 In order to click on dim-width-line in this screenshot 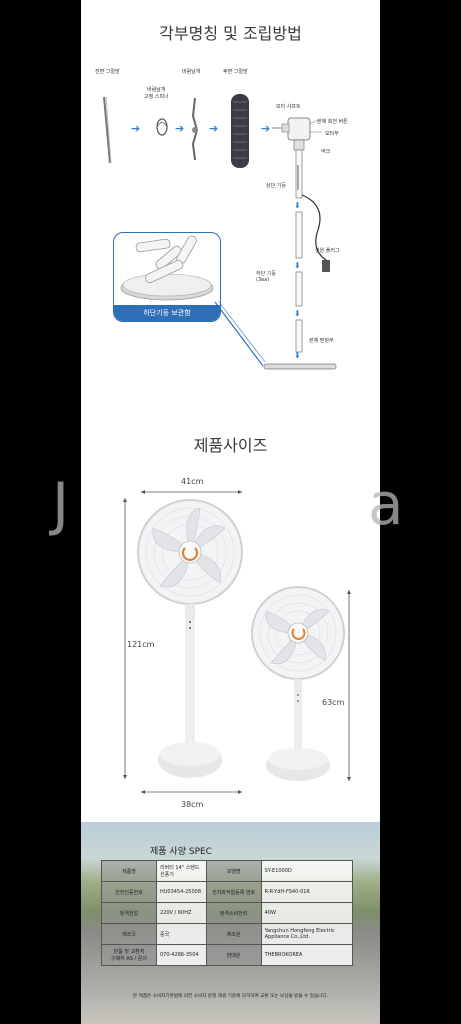, I will do `click(191, 492)`.